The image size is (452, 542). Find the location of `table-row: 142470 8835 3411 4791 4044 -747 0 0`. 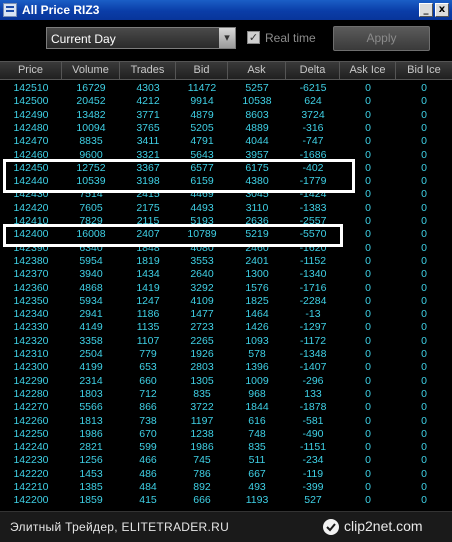

table-row: 142470 8835 3411 4791 4044 -747 0 0 is located at coordinates (226, 141).